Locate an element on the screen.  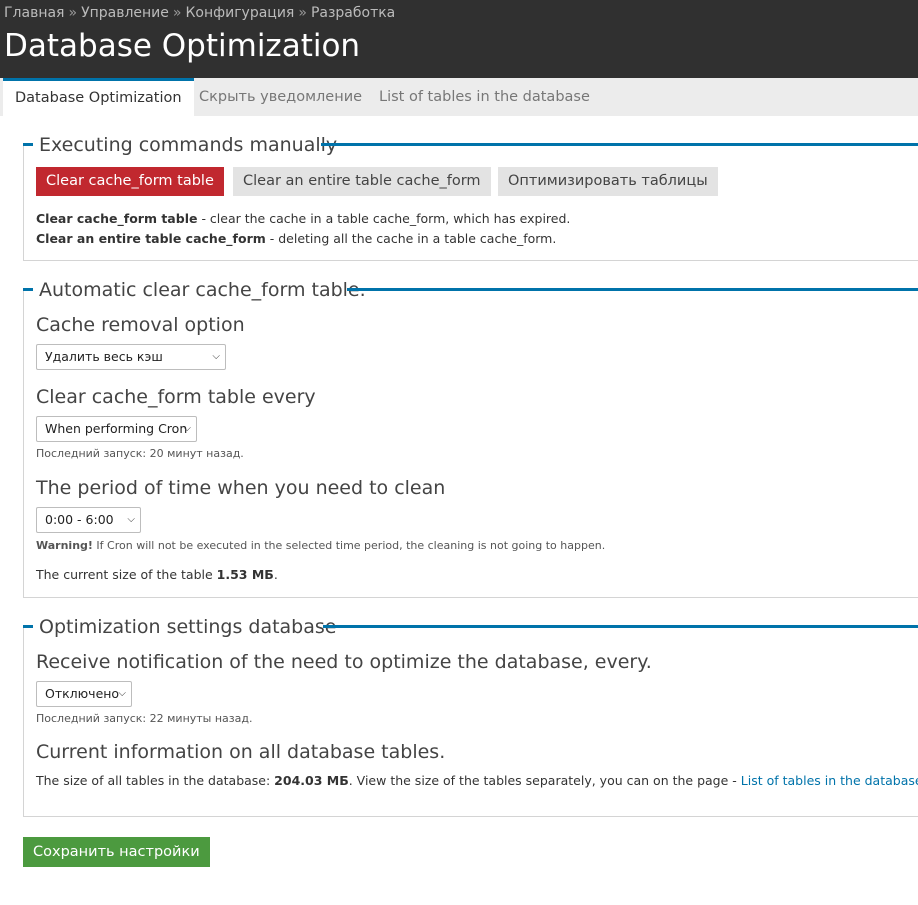
select-value: Отключено is located at coordinates (82, 693).